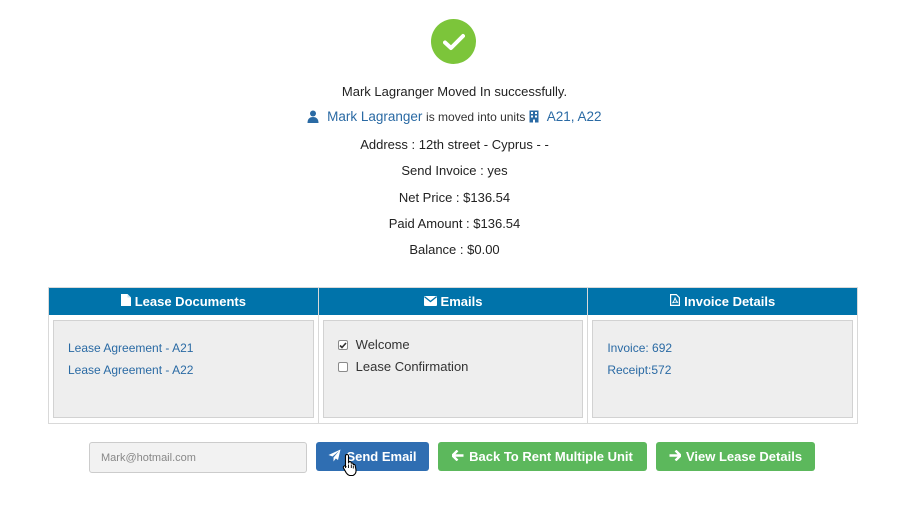 This screenshot has height=514, width=909. What do you see at coordinates (457, 456) in the screenshot?
I see `arrow-left-icon` at bounding box center [457, 456].